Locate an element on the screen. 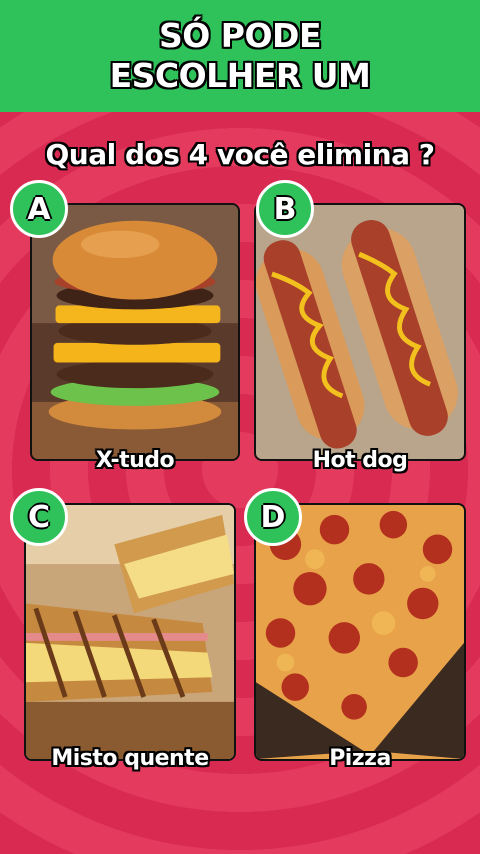 The image size is (480, 854). burger-image is located at coordinates (135, 332).